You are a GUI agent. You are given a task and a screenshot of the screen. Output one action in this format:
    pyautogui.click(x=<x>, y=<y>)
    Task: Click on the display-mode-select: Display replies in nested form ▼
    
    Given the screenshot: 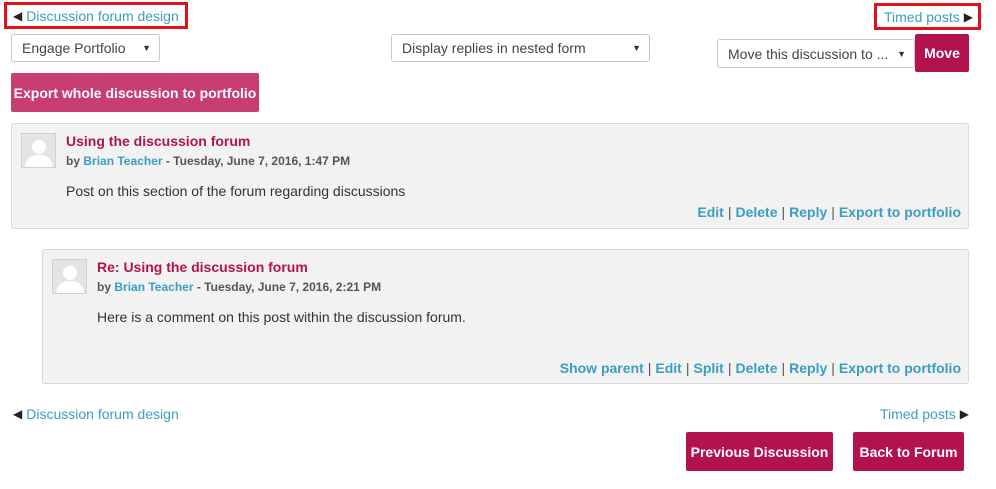 What is the action you would take?
    pyautogui.click(x=520, y=48)
    